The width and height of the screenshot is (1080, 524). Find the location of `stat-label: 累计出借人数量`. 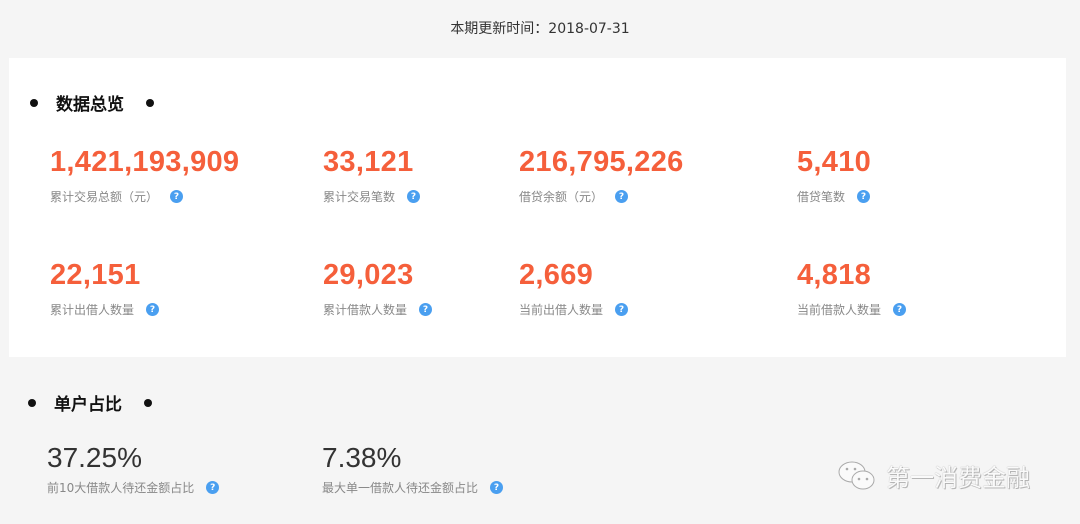

stat-label: 累计出借人数量 is located at coordinates (92, 310).